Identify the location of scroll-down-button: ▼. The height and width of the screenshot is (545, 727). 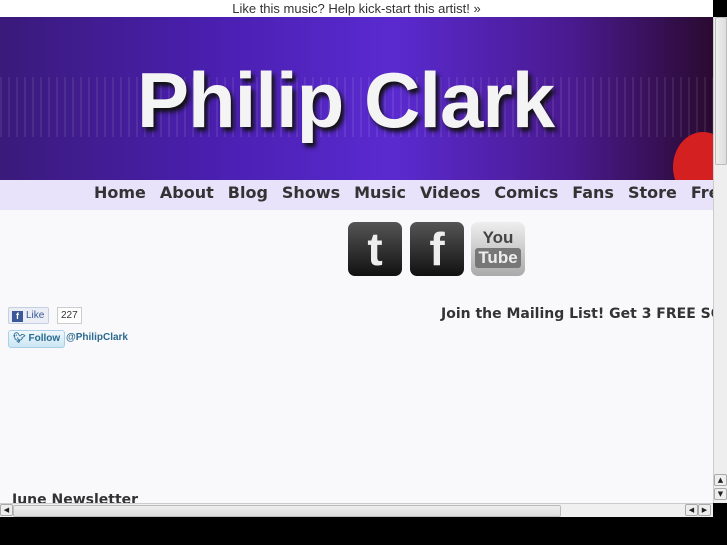
(720, 494).